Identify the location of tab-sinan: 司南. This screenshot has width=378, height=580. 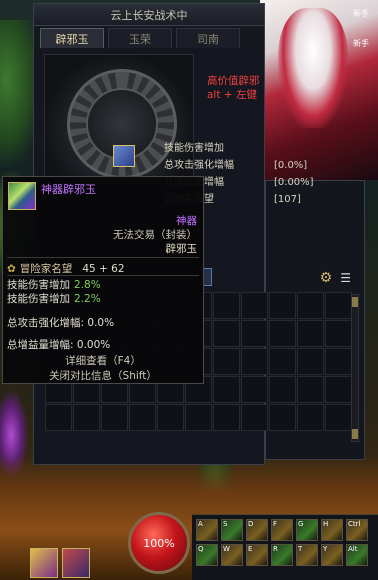
(208, 38).